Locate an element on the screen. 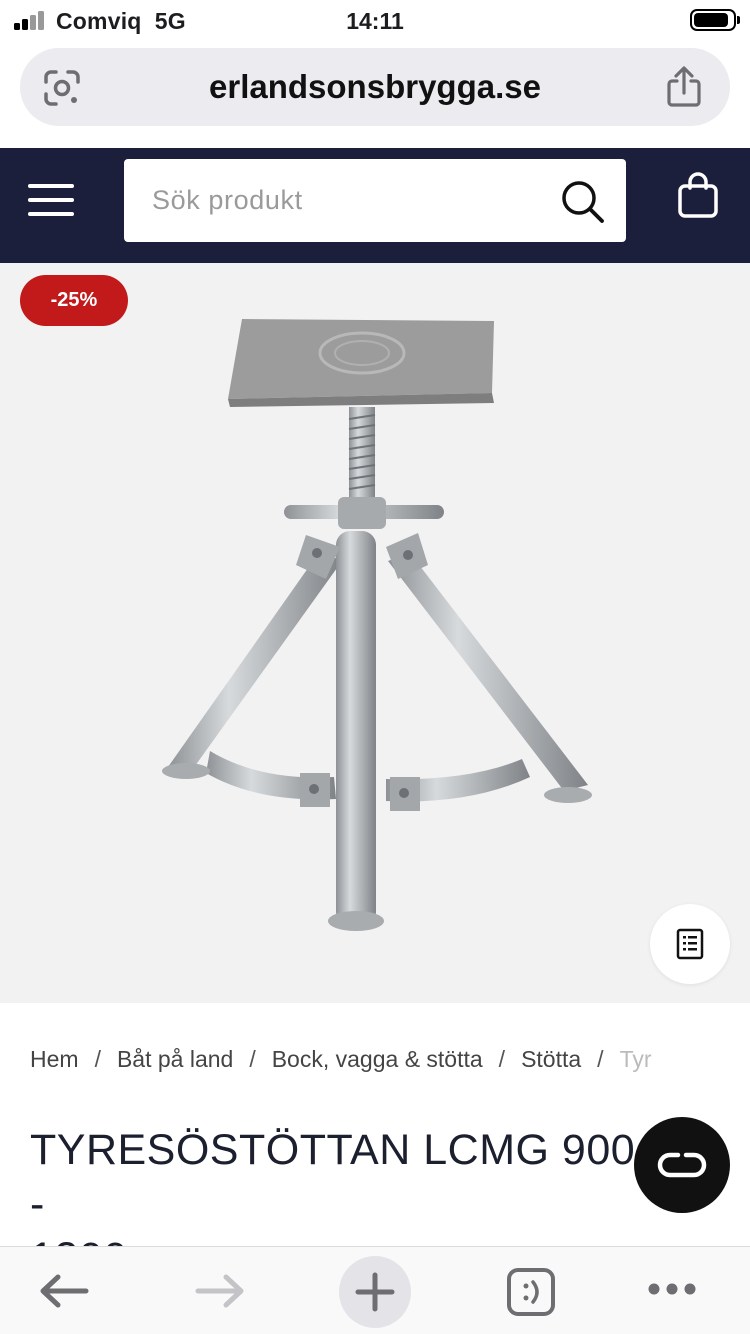 This screenshot has width=750, height=1334. url-domain: erlandsonsbrygga.se is located at coordinates (375, 87).